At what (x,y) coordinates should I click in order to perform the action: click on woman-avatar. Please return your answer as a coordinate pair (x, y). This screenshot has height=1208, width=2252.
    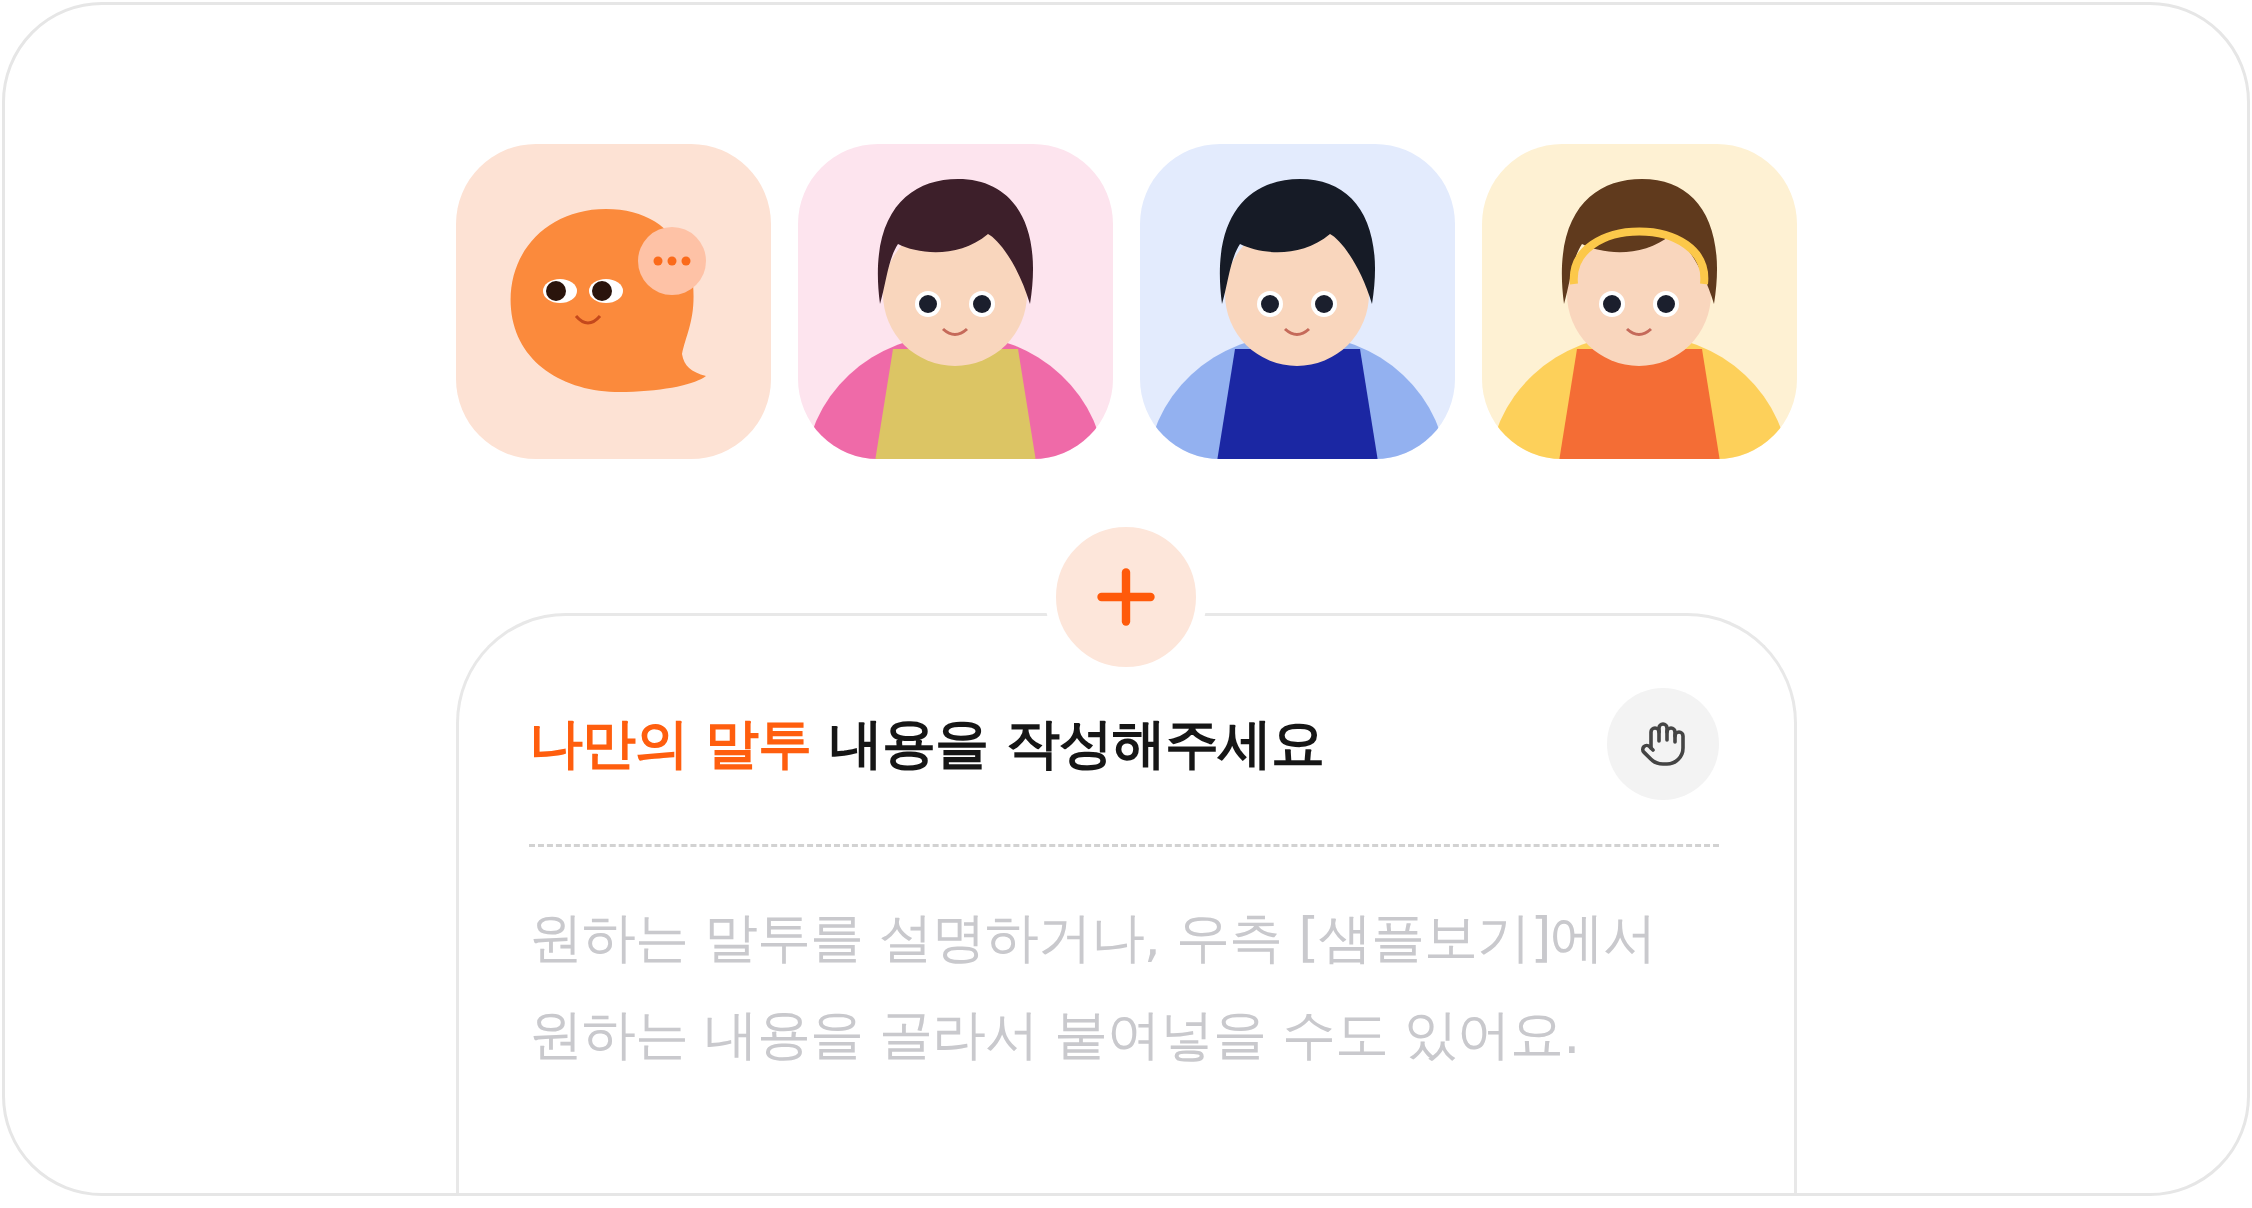
    Looking at the image, I should click on (955, 301).